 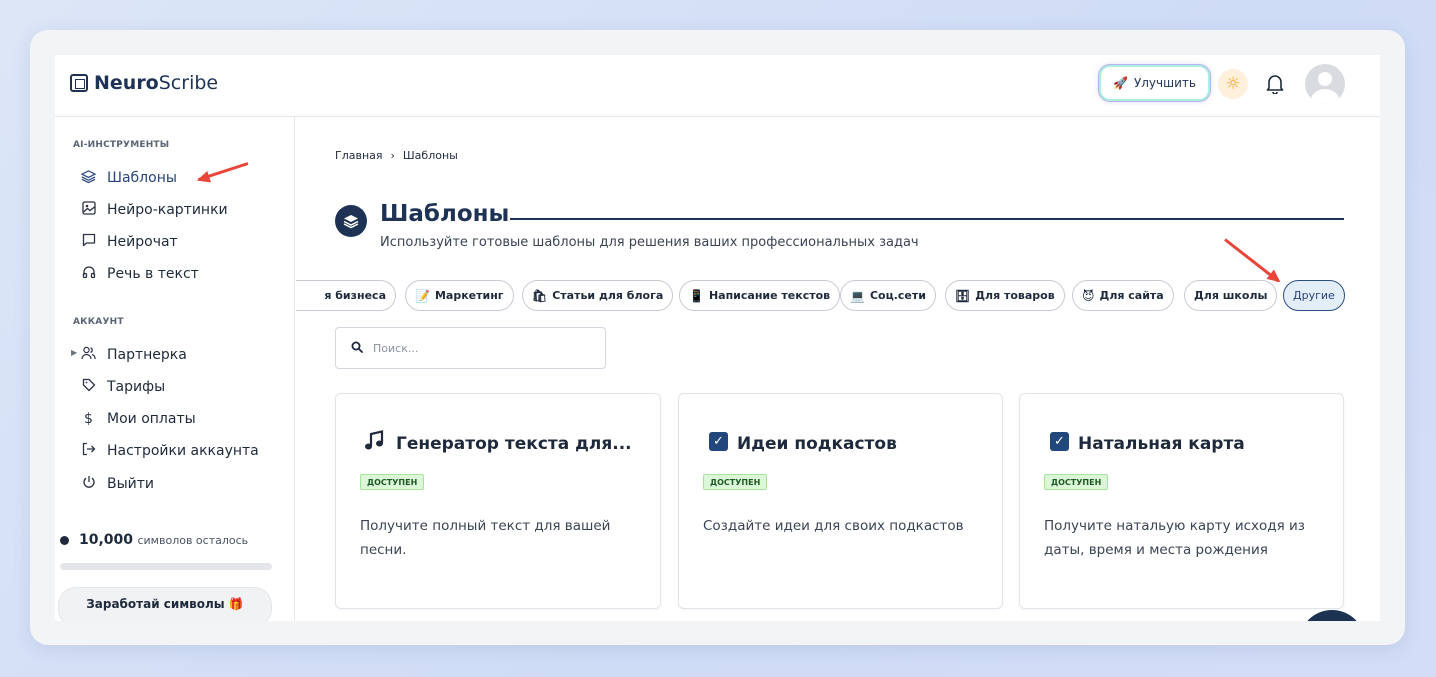 I want to click on sidebar-item-neuro-images: Нейро-картинки, so click(x=154, y=210).